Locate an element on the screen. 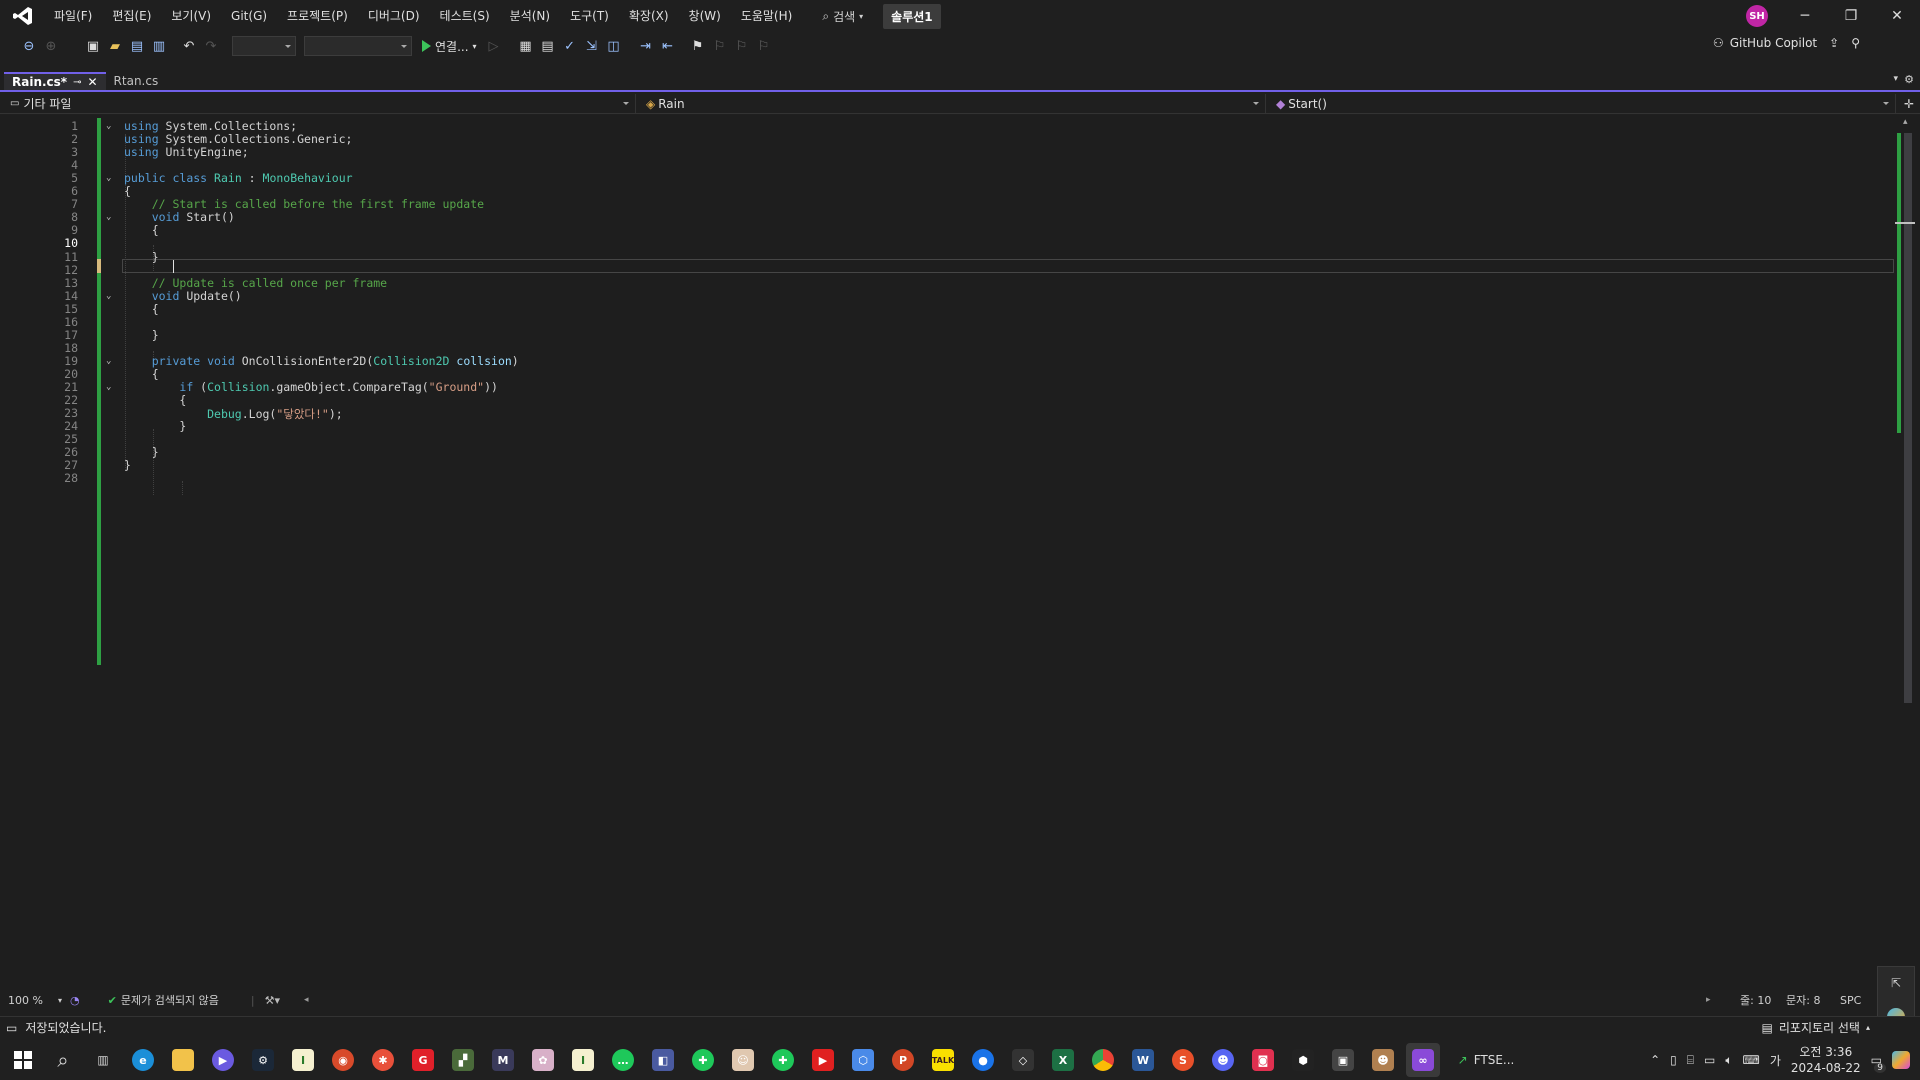  code-cleanup-icon: ⚒▾ is located at coordinates (272, 1000).